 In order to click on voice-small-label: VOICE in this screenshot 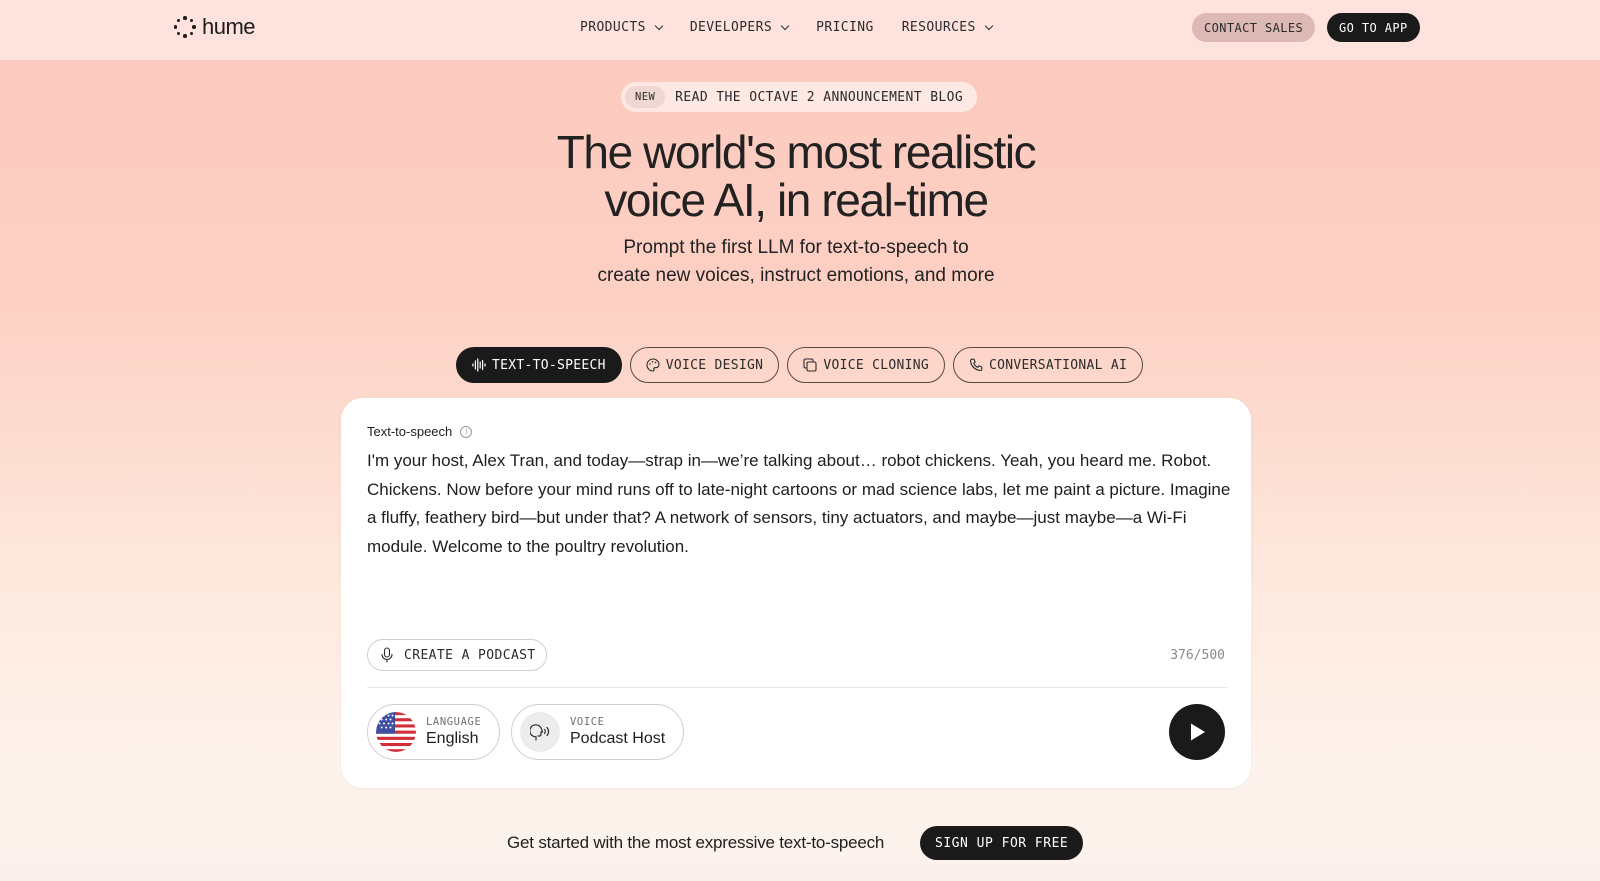, I will do `click(587, 722)`.